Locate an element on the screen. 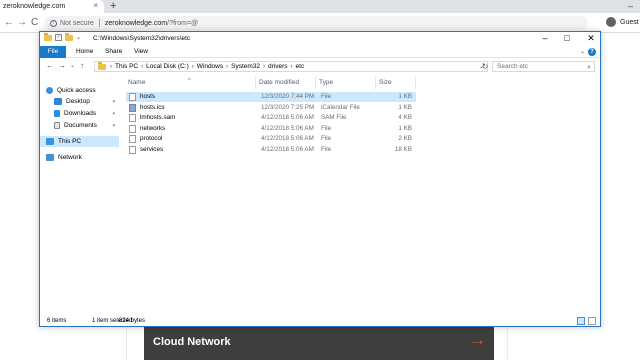 This screenshot has height=360, width=640. new-folder-icon is located at coordinates (69, 36).